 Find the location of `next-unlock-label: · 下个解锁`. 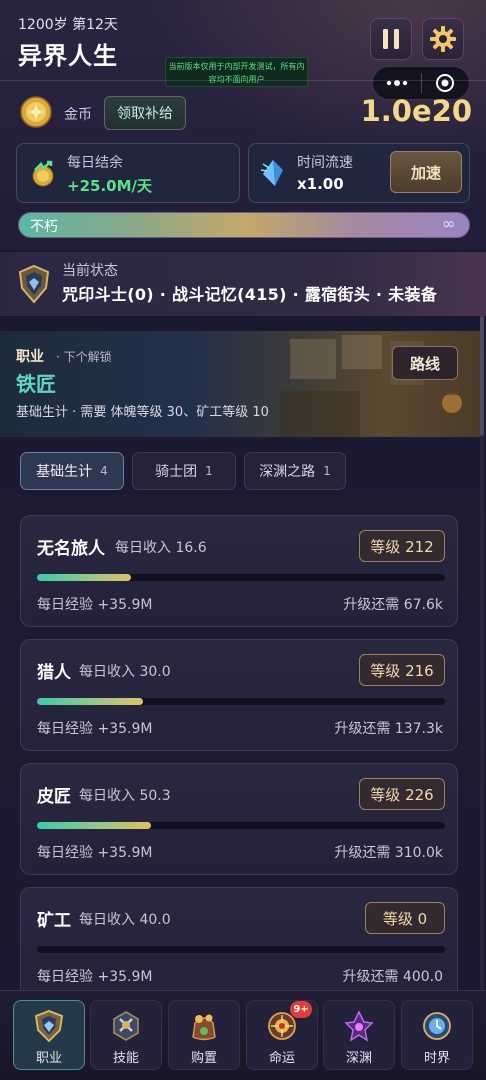

next-unlock-label: · 下个解锁 is located at coordinates (84, 357).